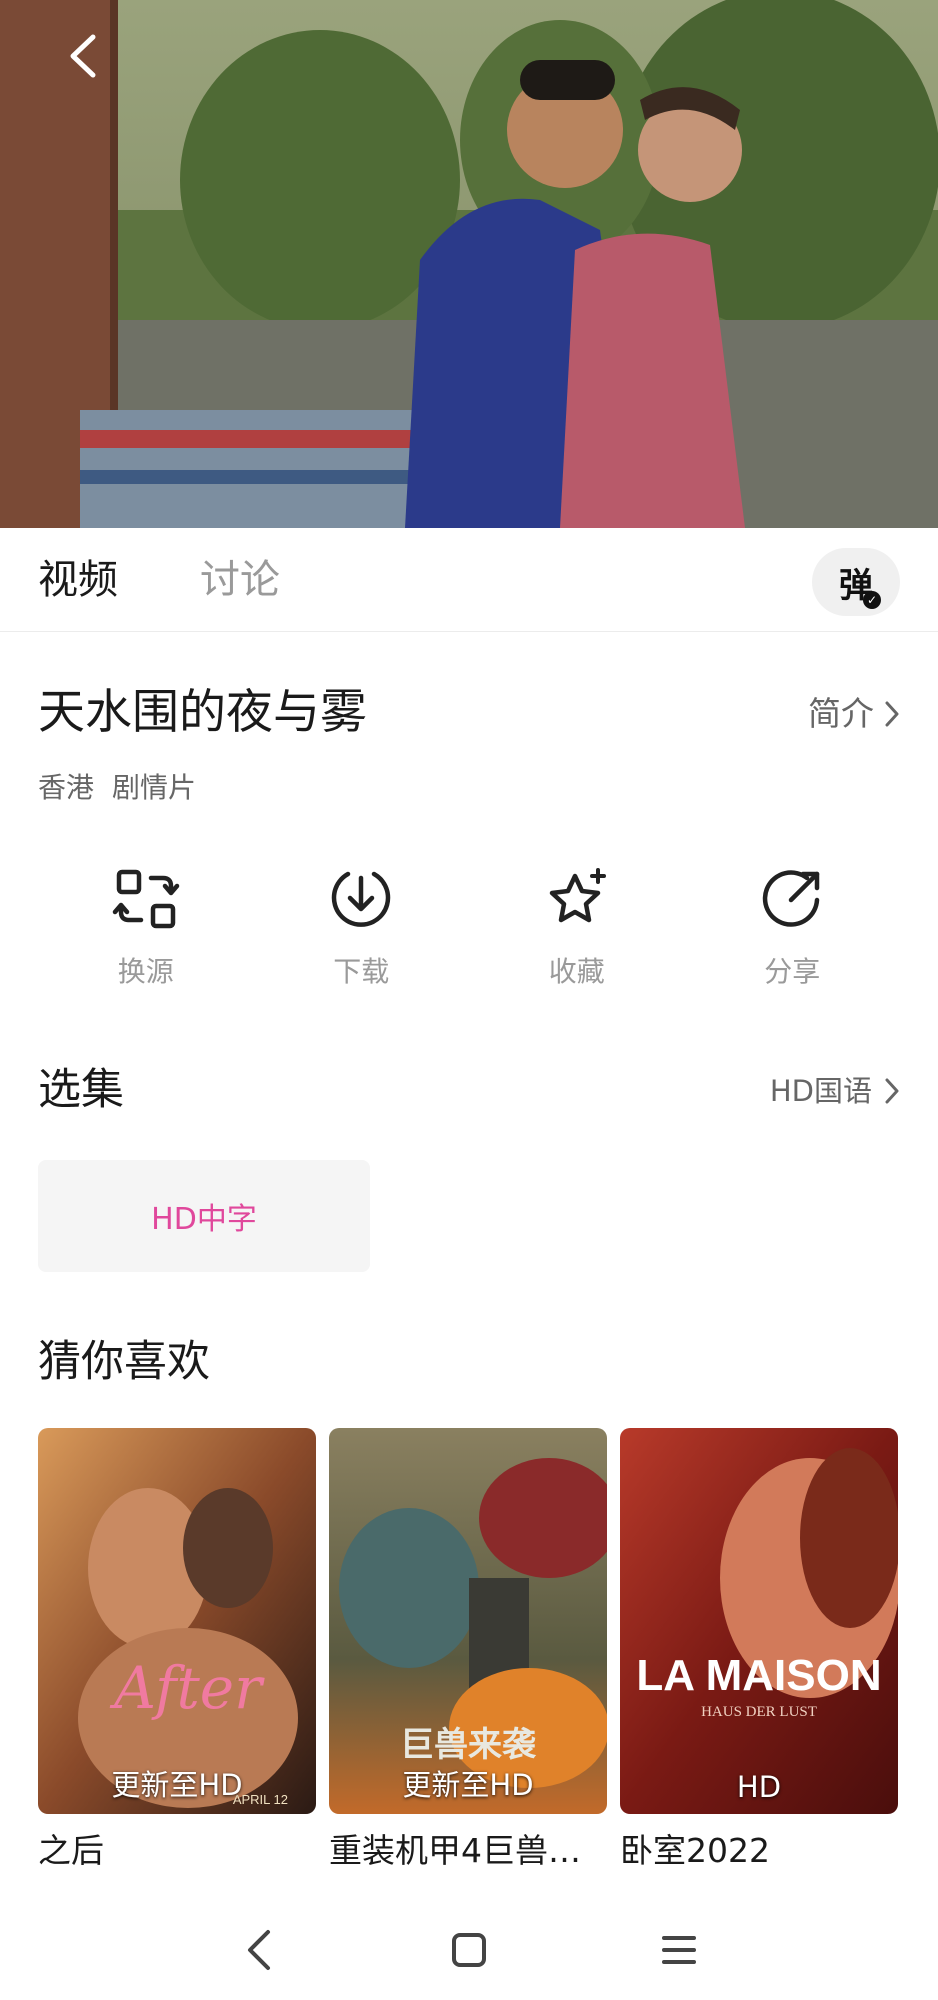 The image size is (938, 2000). I want to click on back-button, so click(82, 56).